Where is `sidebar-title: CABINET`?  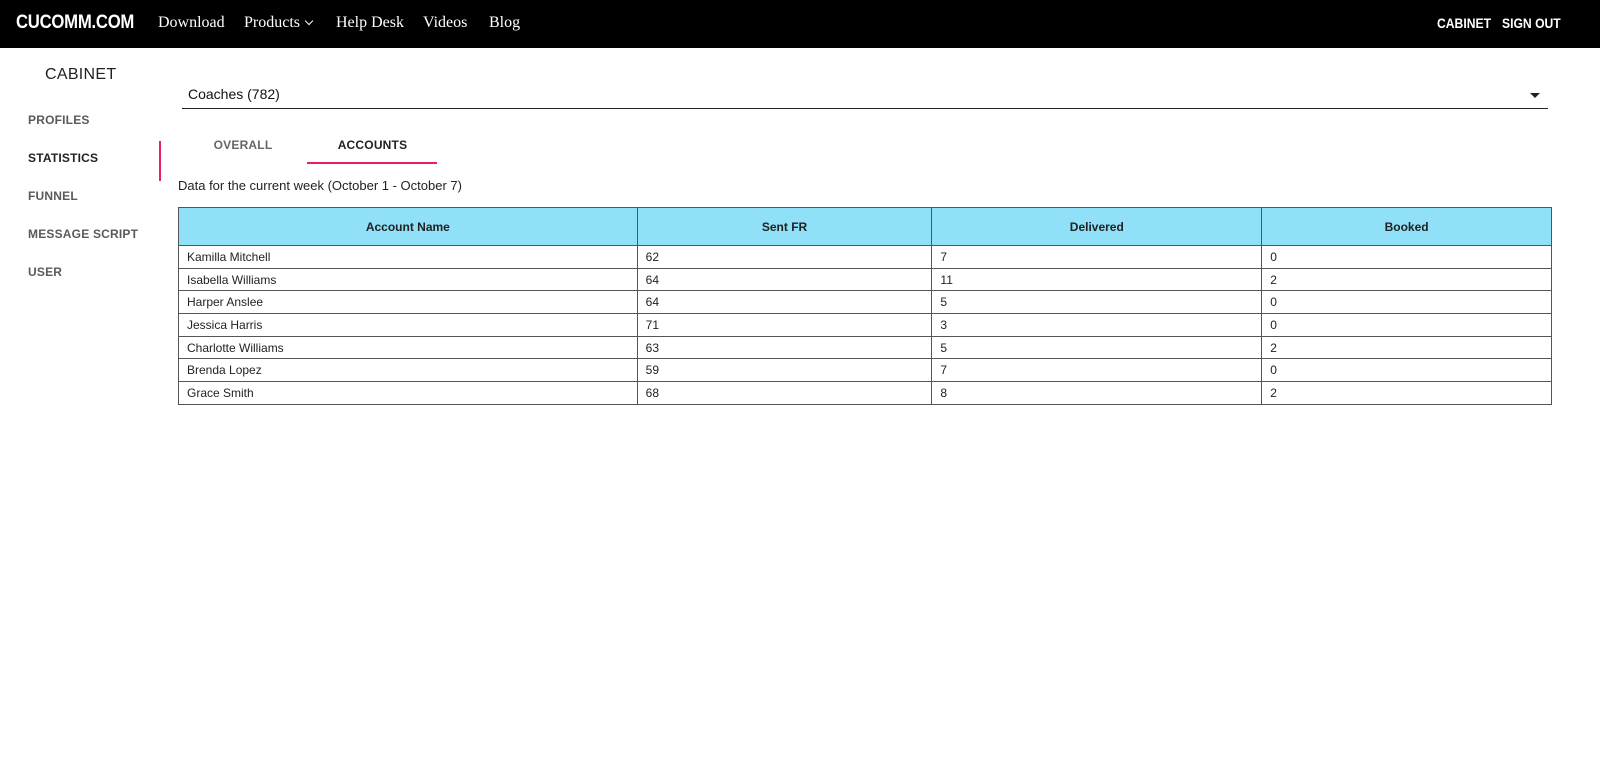
sidebar-title: CABINET is located at coordinates (81, 74).